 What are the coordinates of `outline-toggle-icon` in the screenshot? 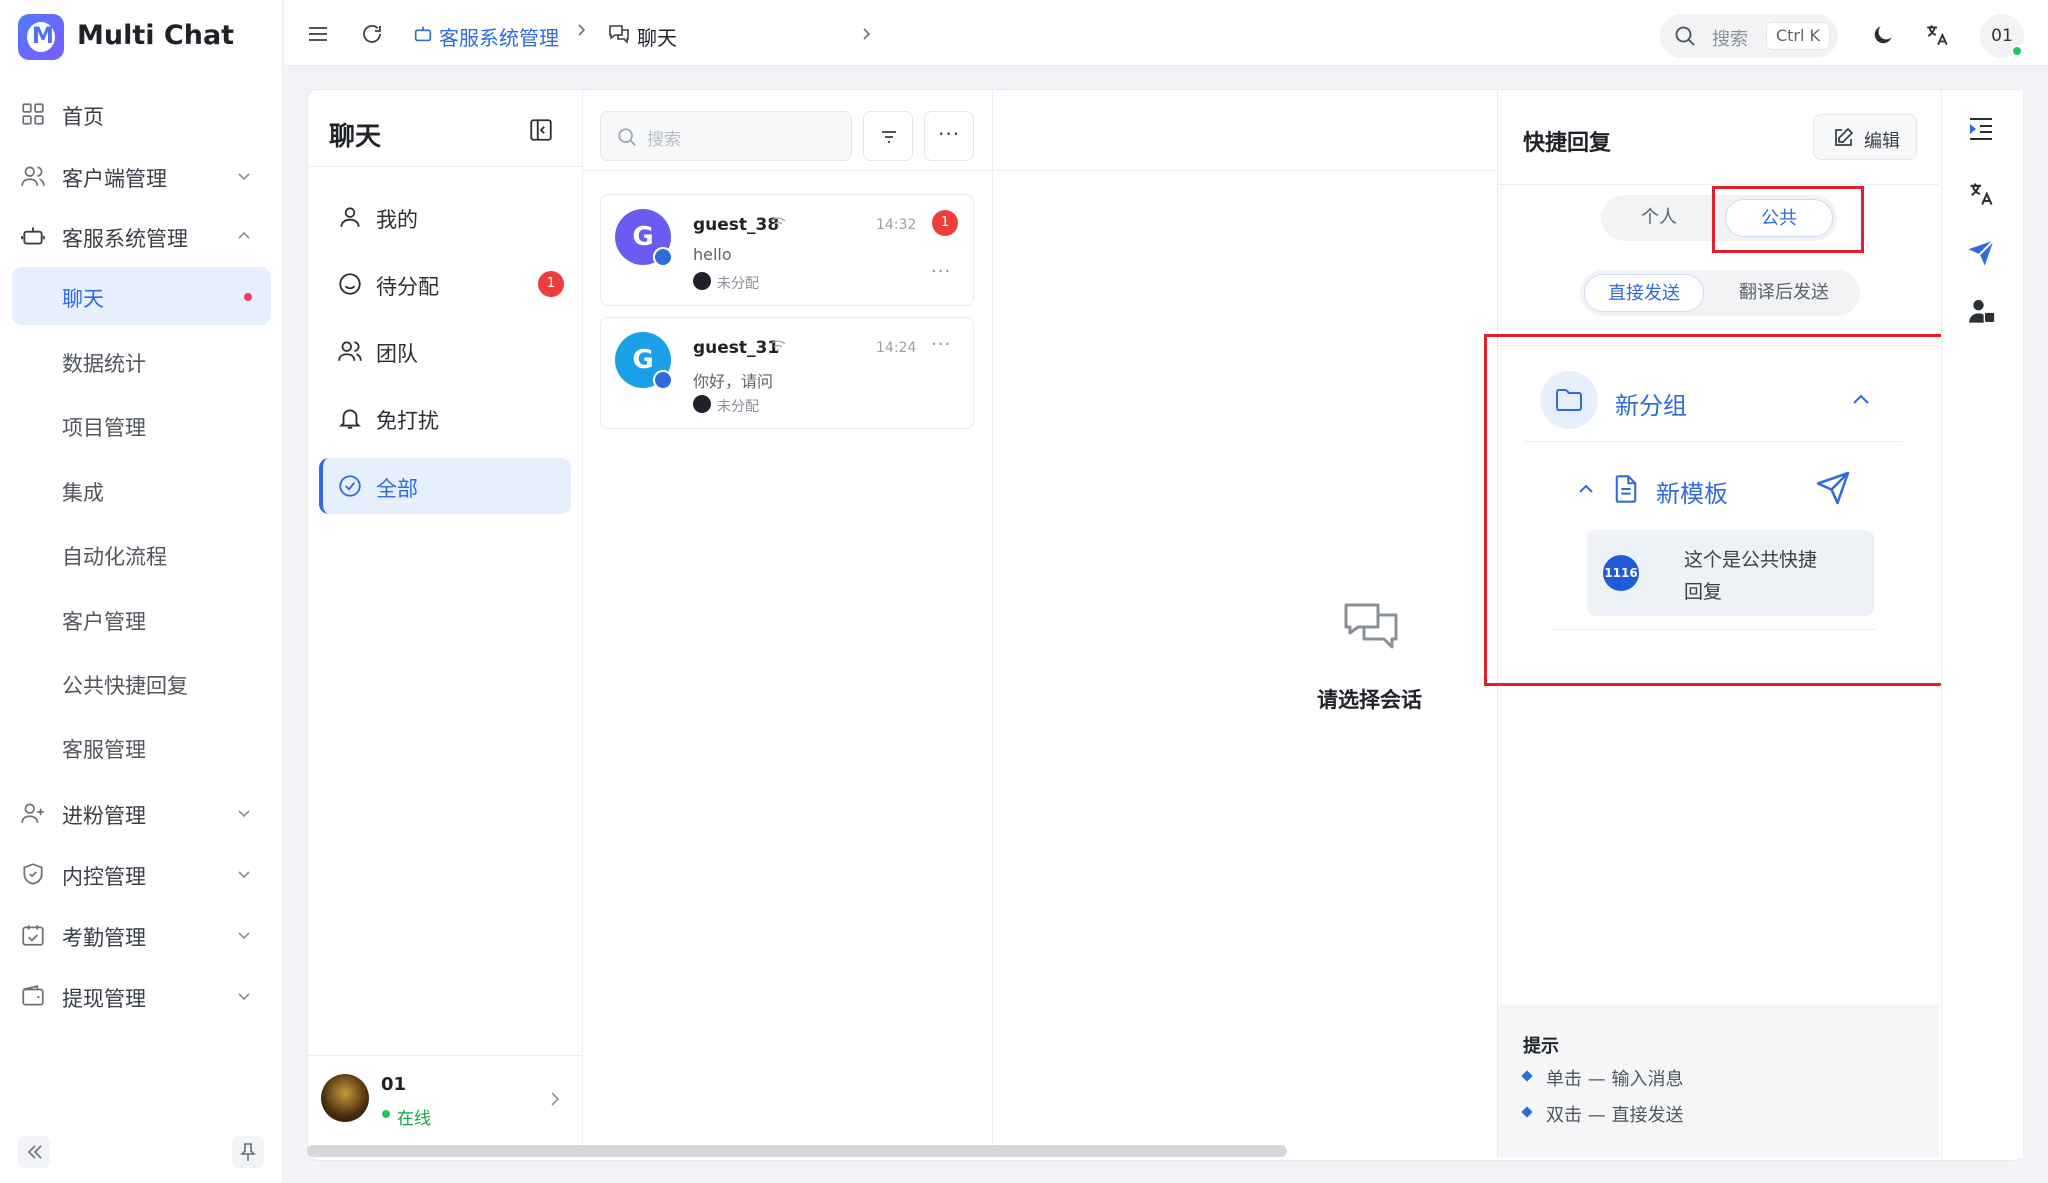 It's located at (1981, 129).